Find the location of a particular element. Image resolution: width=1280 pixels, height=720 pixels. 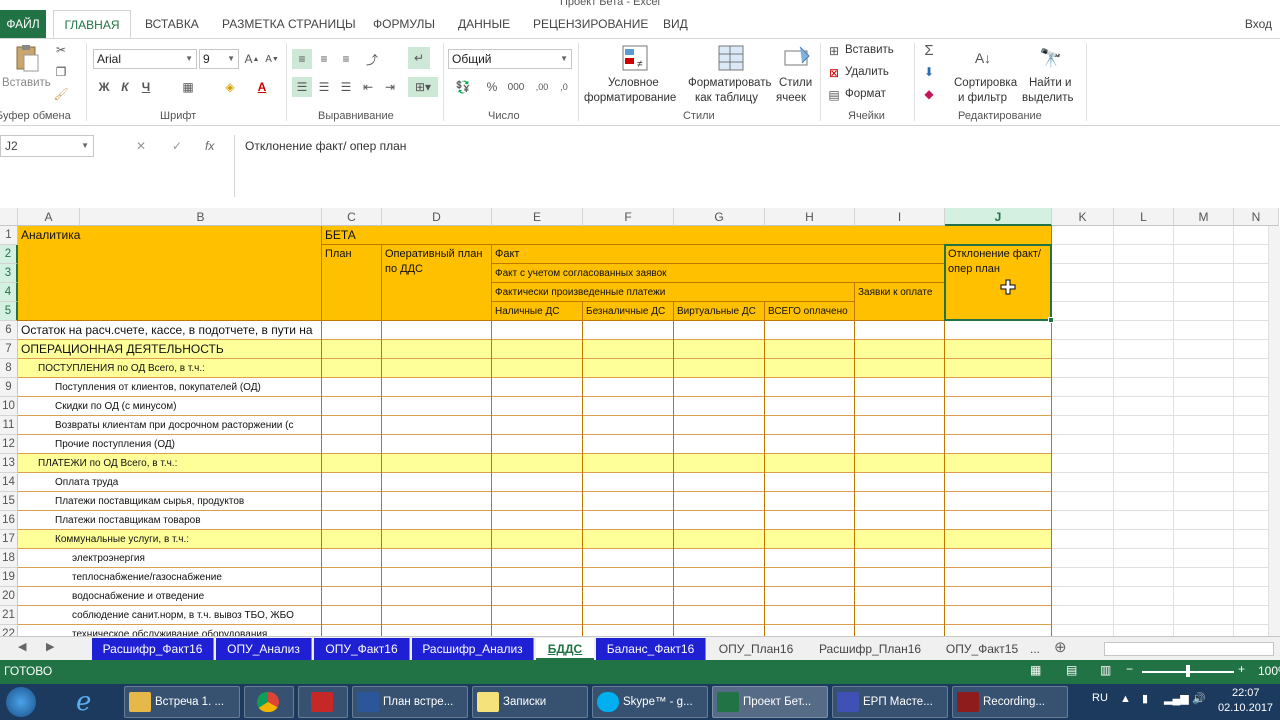

taskbar-item-fixit is located at coordinates (323, 702).